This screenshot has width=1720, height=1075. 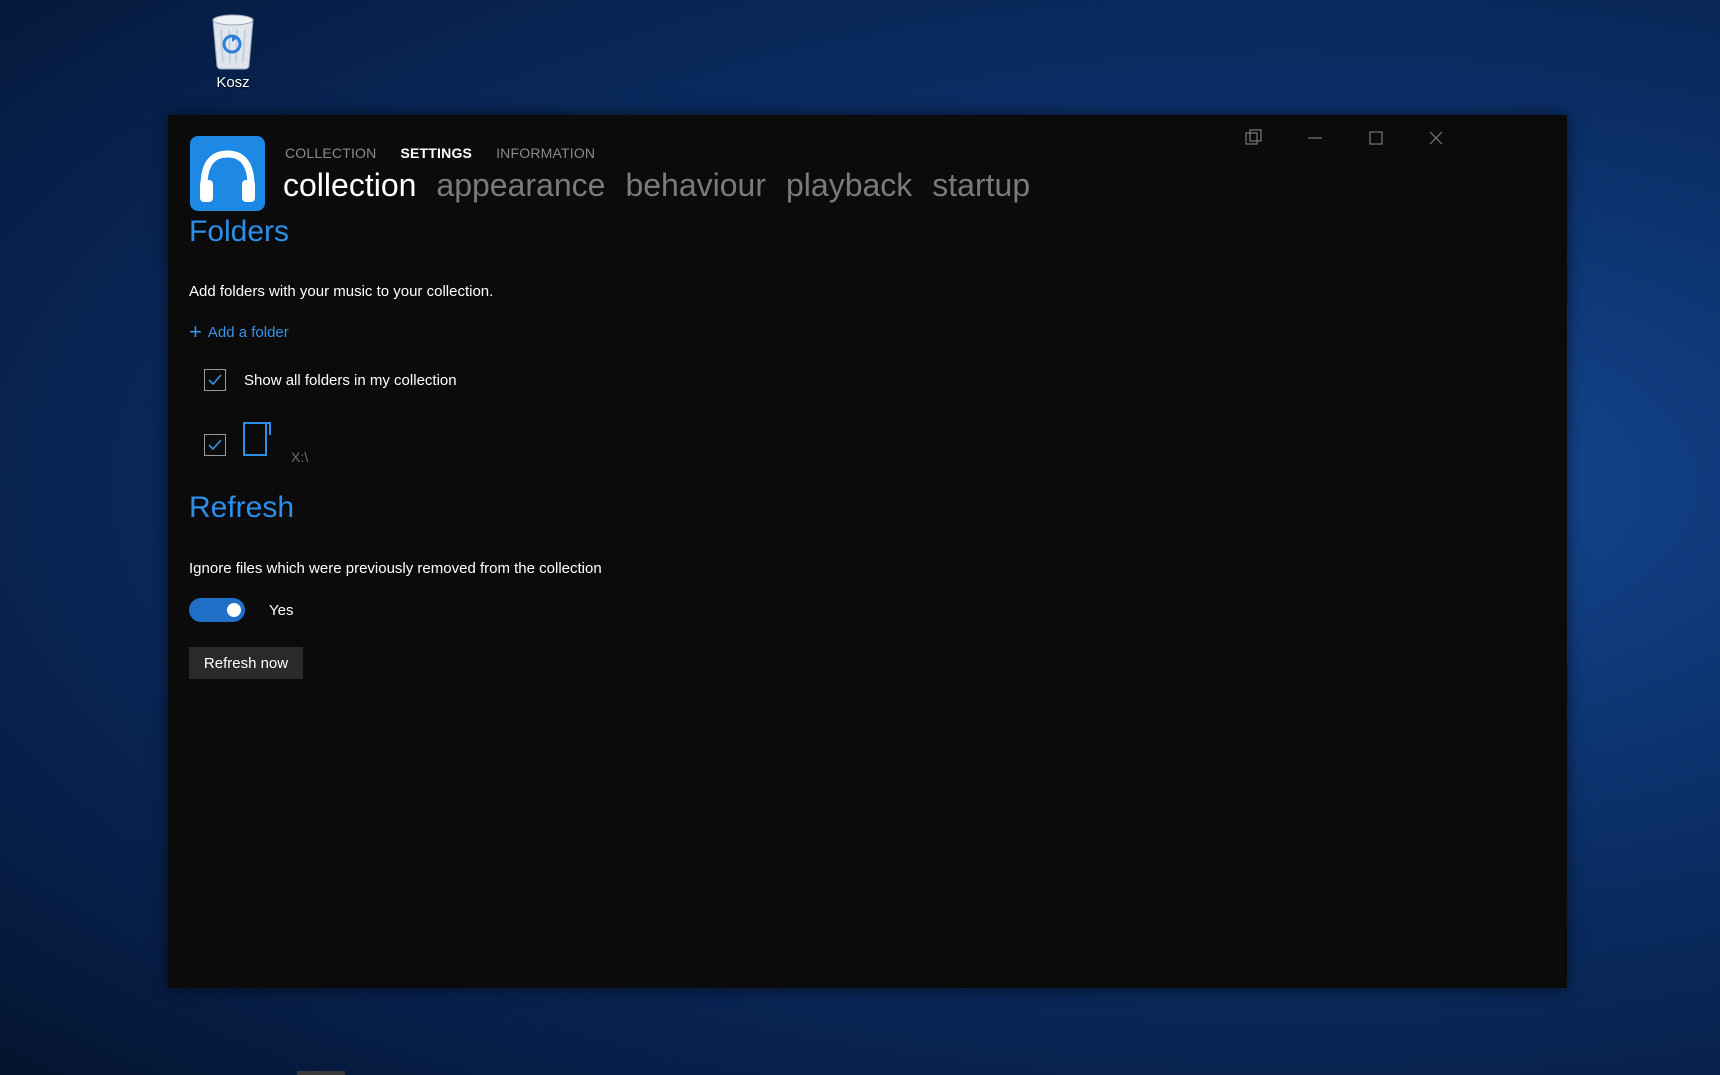 I want to click on folder-item-checkbox, so click(x=215, y=445).